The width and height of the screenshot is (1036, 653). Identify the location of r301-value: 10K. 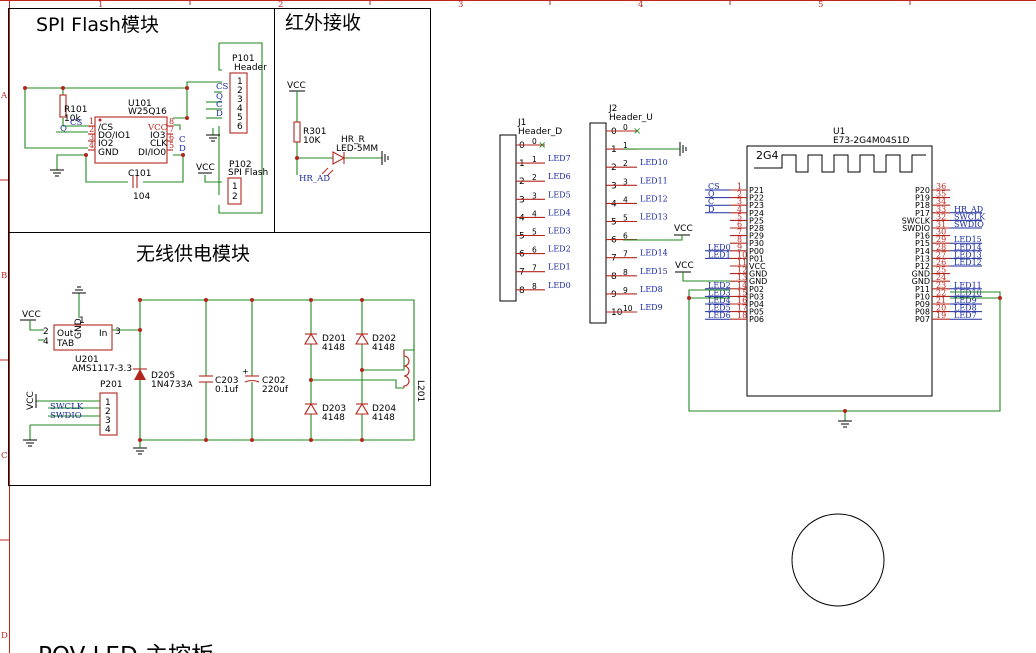
(312, 141).